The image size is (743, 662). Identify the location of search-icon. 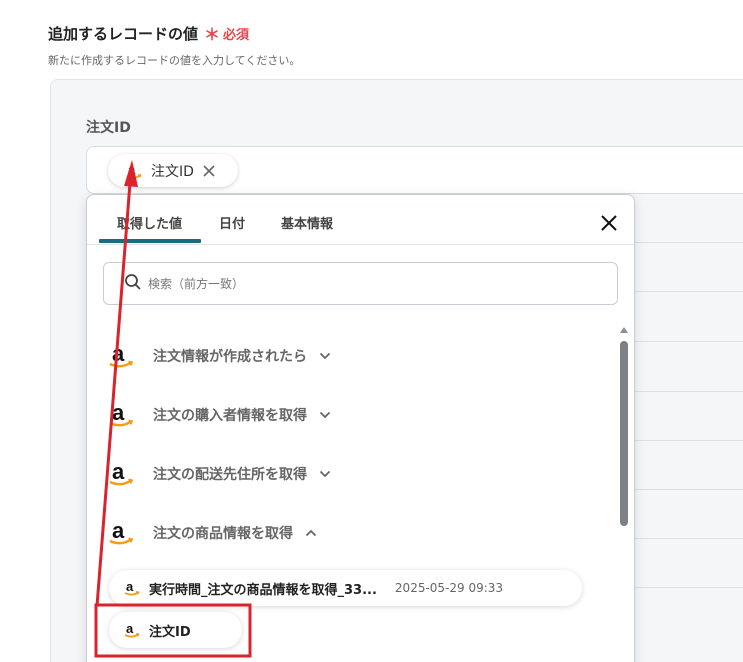
(133, 284).